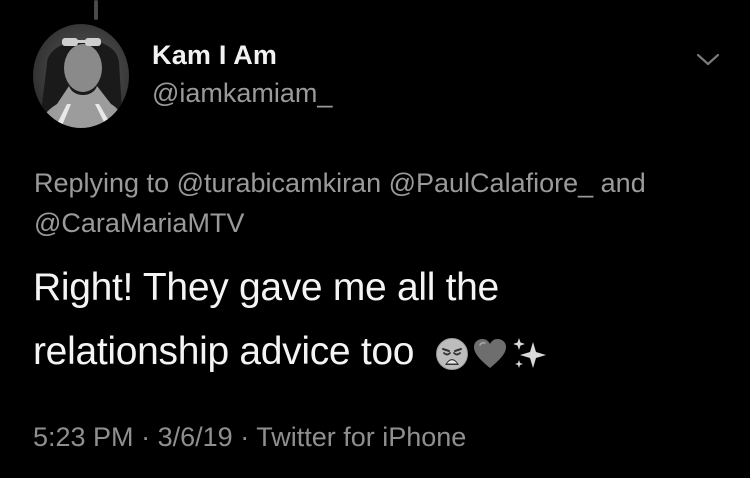 This screenshot has height=478, width=750. Describe the element at coordinates (195, 437) in the screenshot. I see `tweet-date: 3/6/19` at that location.